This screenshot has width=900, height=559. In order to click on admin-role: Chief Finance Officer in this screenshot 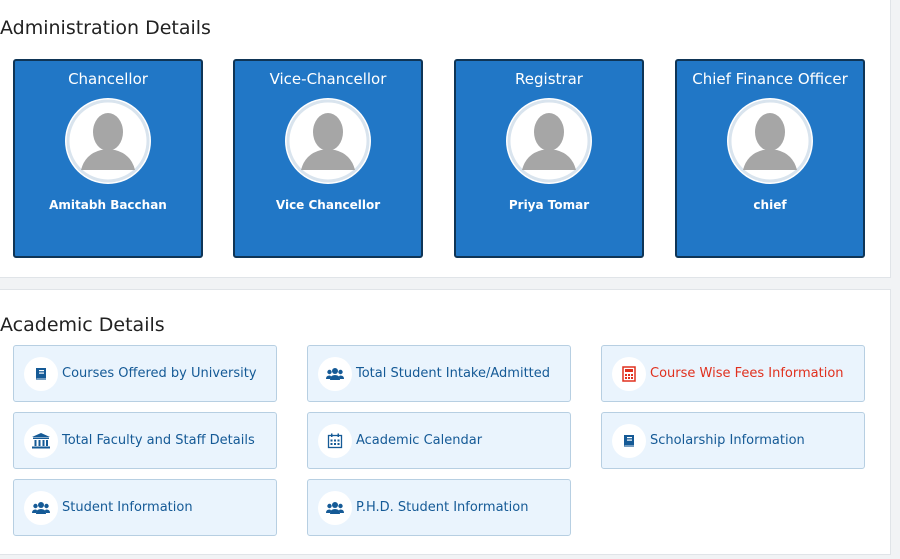, I will do `click(770, 79)`.